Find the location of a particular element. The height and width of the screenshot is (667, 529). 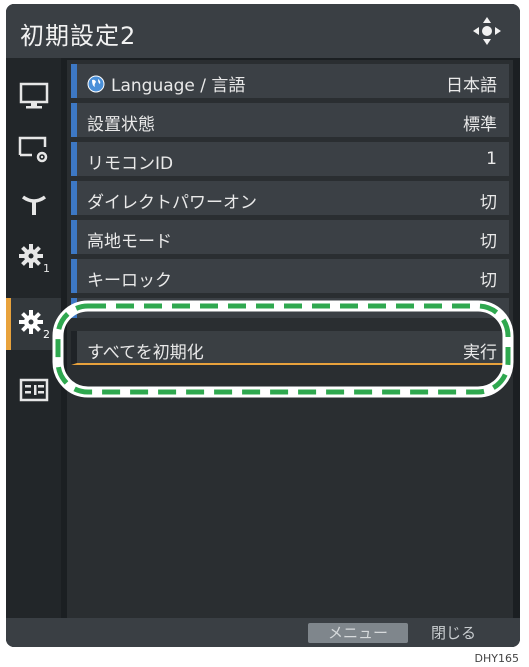

row-remote-id: リモコンID 1 is located at coordinates (290, 159).